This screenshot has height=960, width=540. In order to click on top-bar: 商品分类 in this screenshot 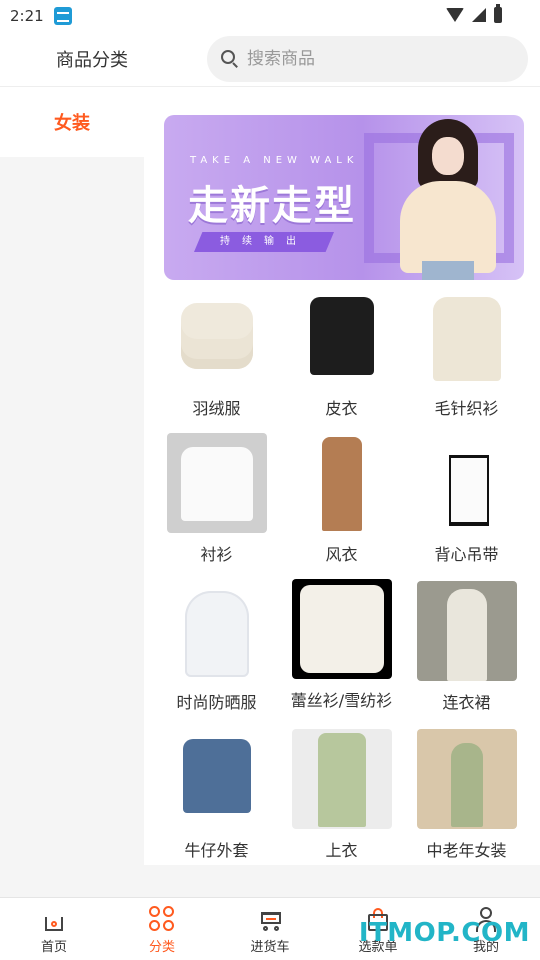, I will do `click(270, 59)`.